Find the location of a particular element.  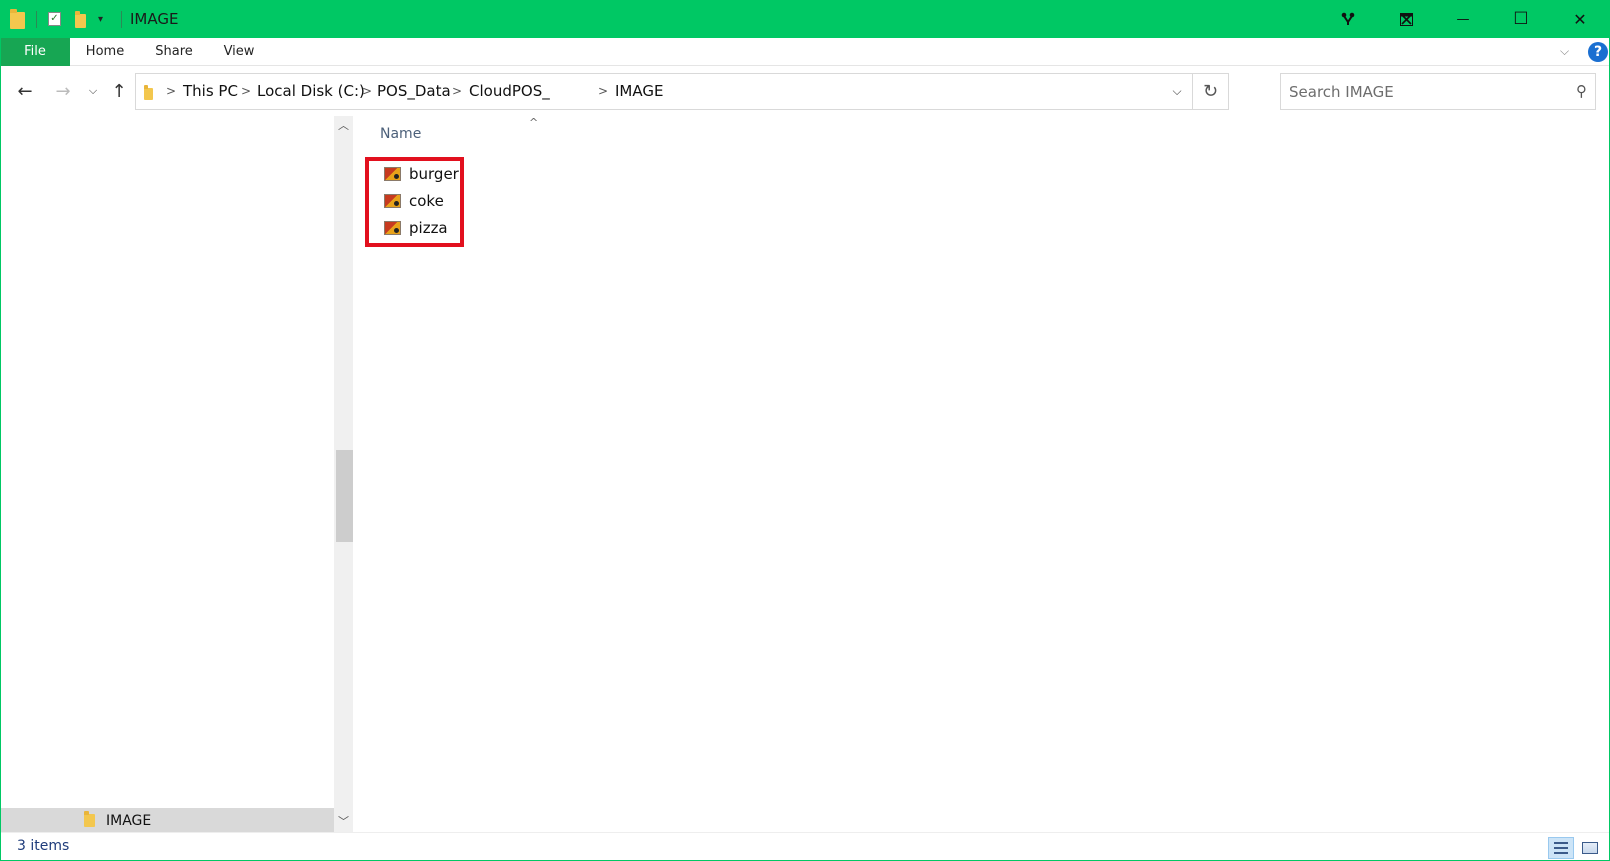

large-icons-view-button is located at coordinates (1590, 848).